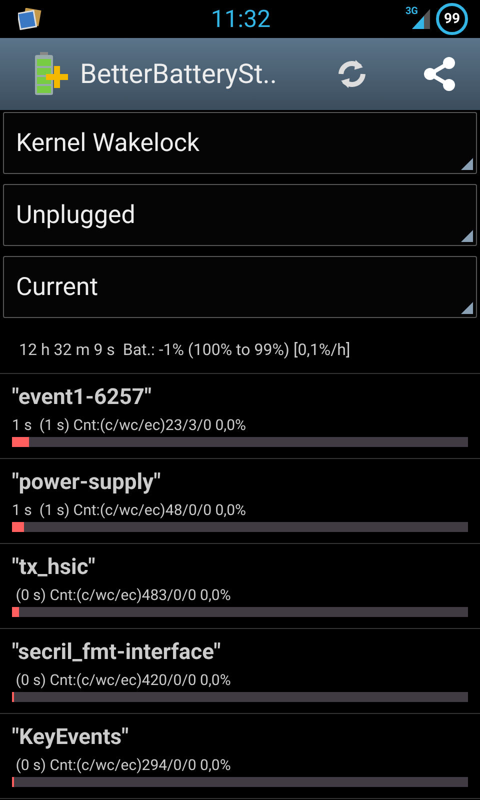  Describe the element at coordinates (87, 482) in the screenshot. I see `wakelock-name: "power-supply"` at that location.